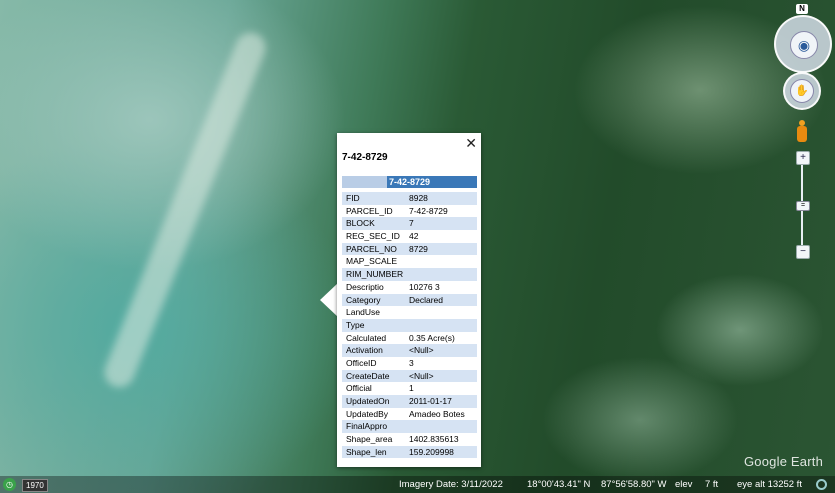 The image size is (835, 493). I want to click on popup-header-label: 7-42-8729, so click(409, 182).